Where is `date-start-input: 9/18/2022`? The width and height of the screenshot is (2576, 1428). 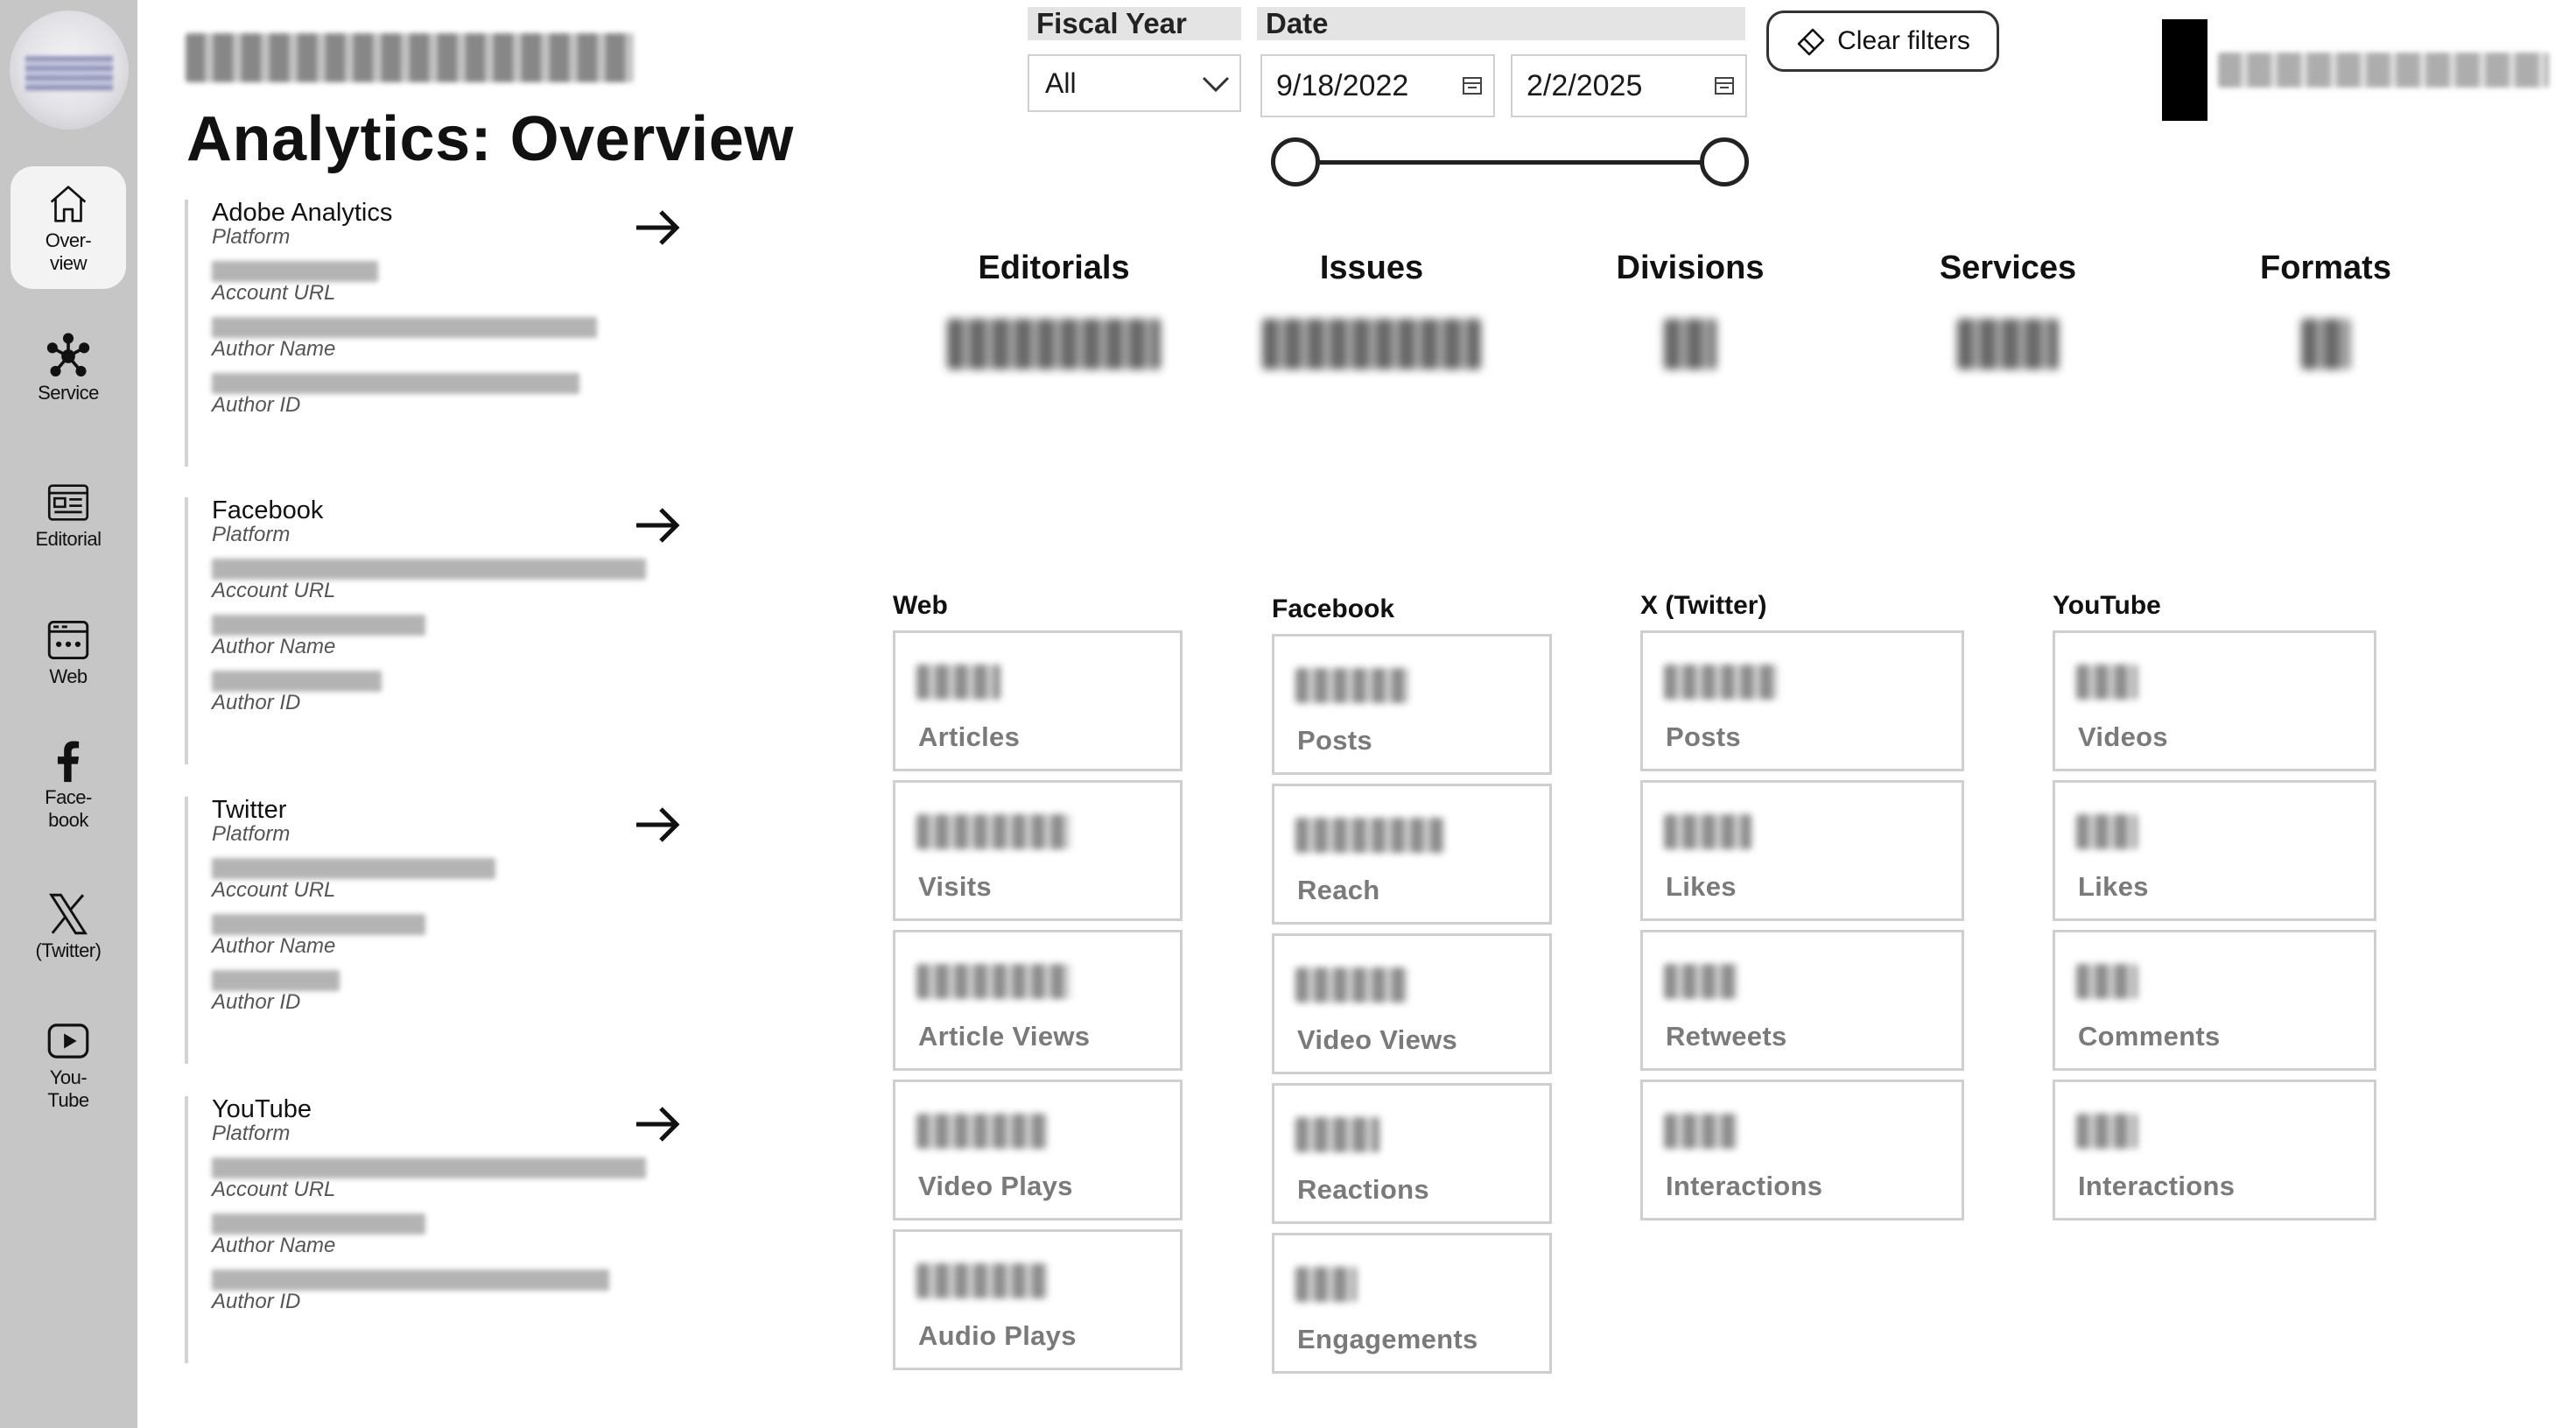 date-start-input: 9/18/2022 is located at coordinates (1377, 85).